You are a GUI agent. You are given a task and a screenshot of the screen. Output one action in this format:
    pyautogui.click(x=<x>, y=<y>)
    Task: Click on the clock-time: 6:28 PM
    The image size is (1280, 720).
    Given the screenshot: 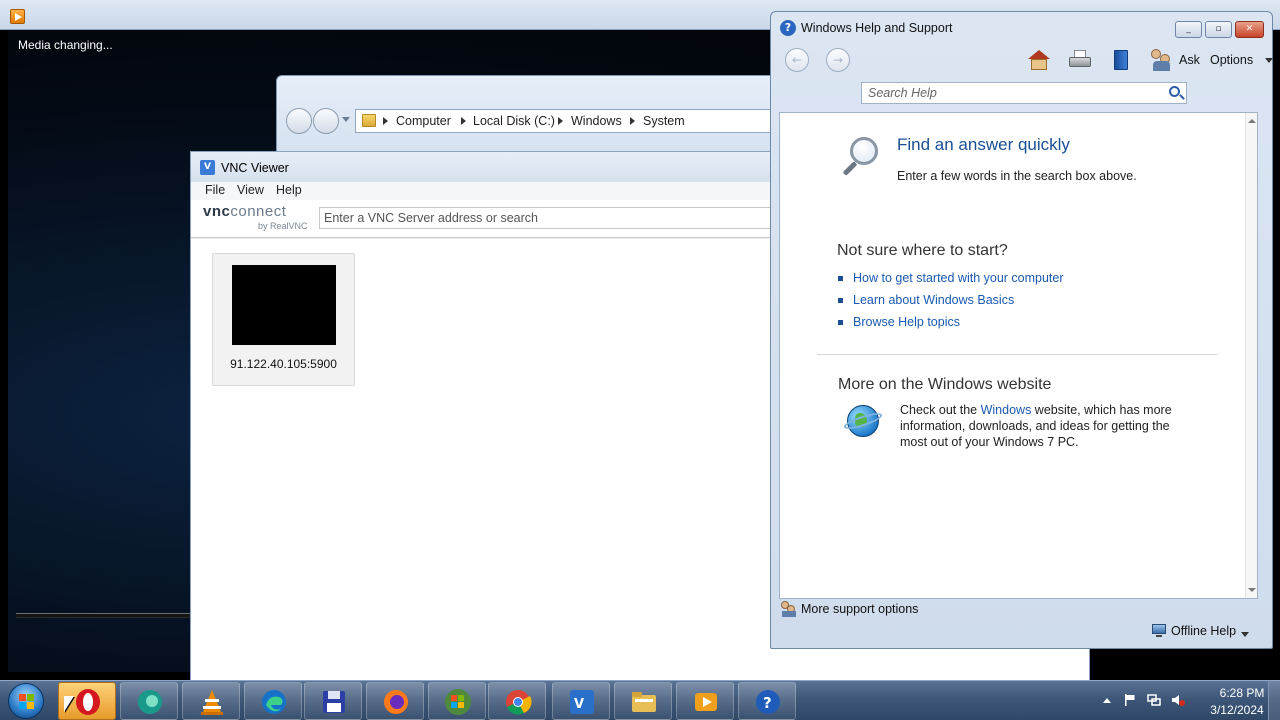 What is the action you would take?
    pyautogui.click(x=1242, y=693)
    